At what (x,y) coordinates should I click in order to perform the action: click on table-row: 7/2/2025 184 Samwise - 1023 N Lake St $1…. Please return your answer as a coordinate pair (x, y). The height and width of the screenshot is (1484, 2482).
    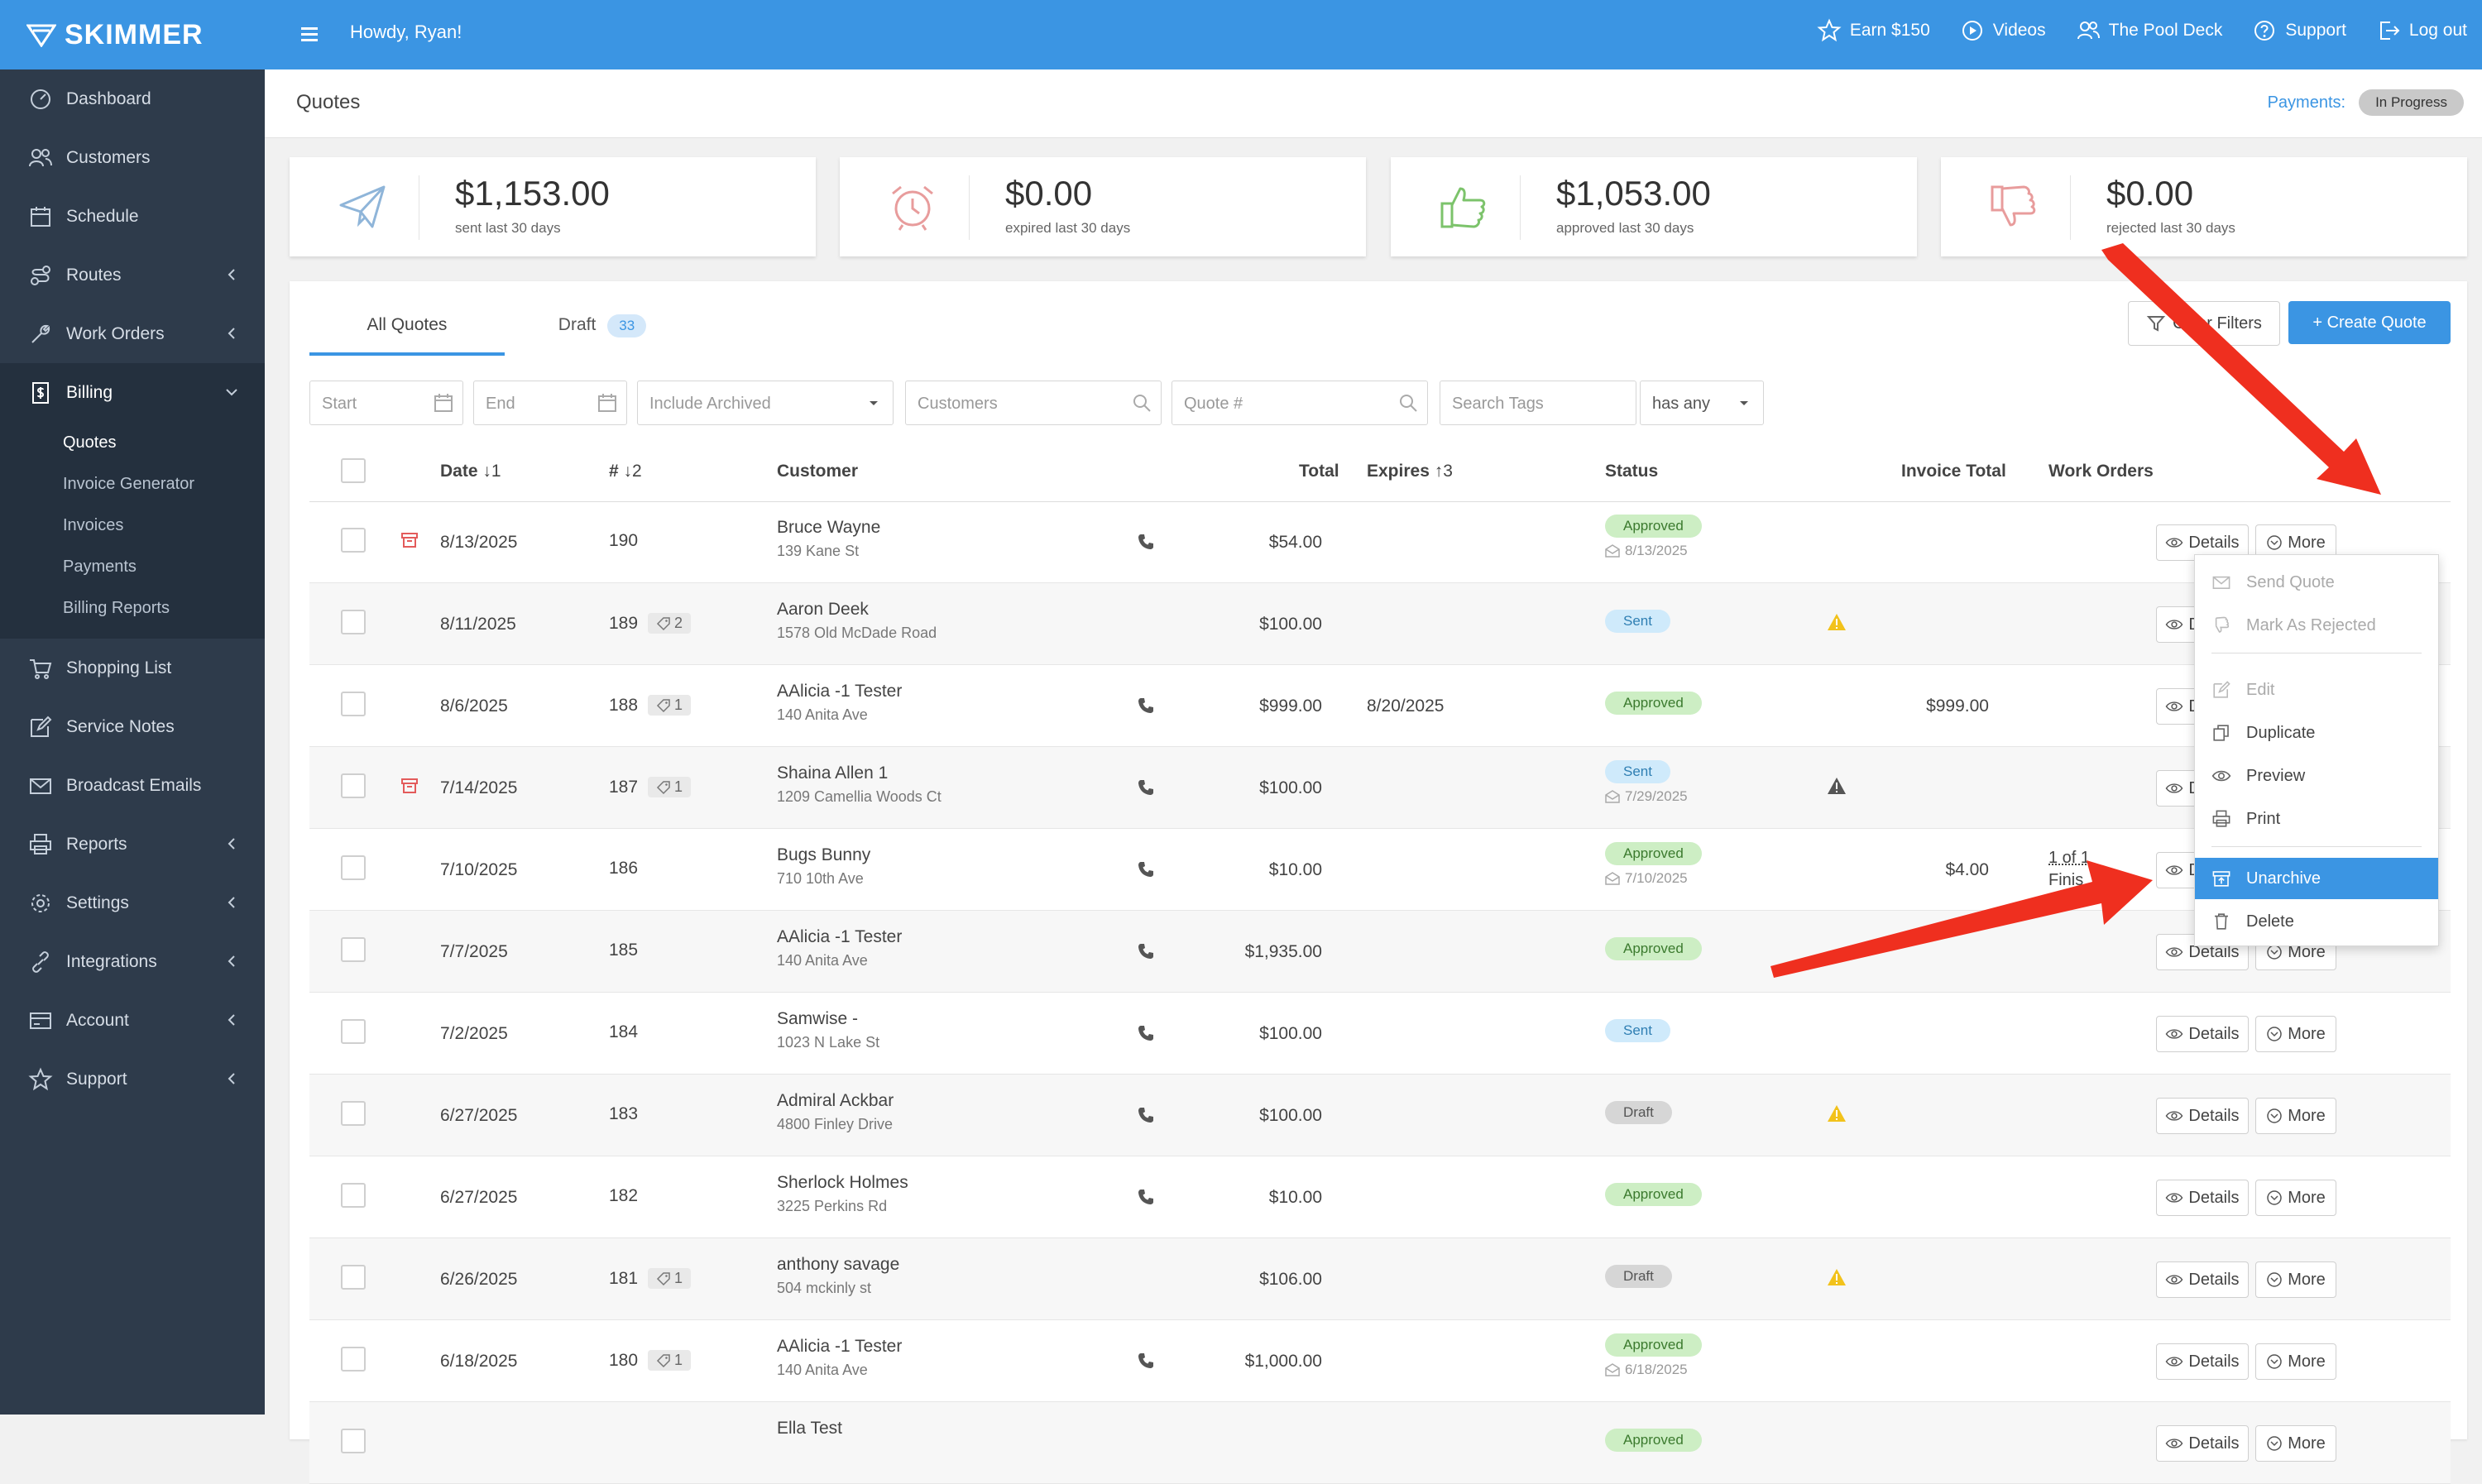
    Looking at the image, I should click on (1380, 1034).